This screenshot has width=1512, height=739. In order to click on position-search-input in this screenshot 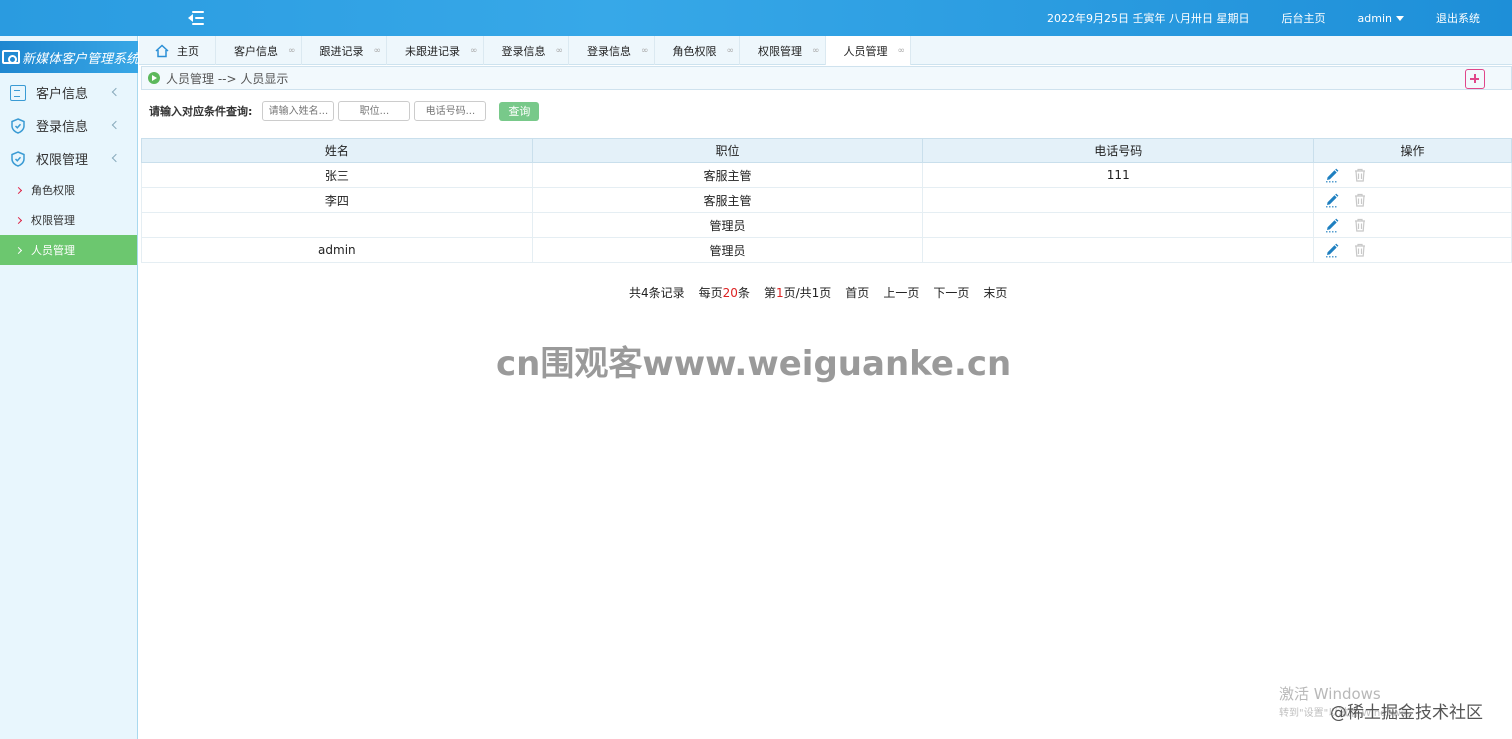, I will do `click(374, 111)`.